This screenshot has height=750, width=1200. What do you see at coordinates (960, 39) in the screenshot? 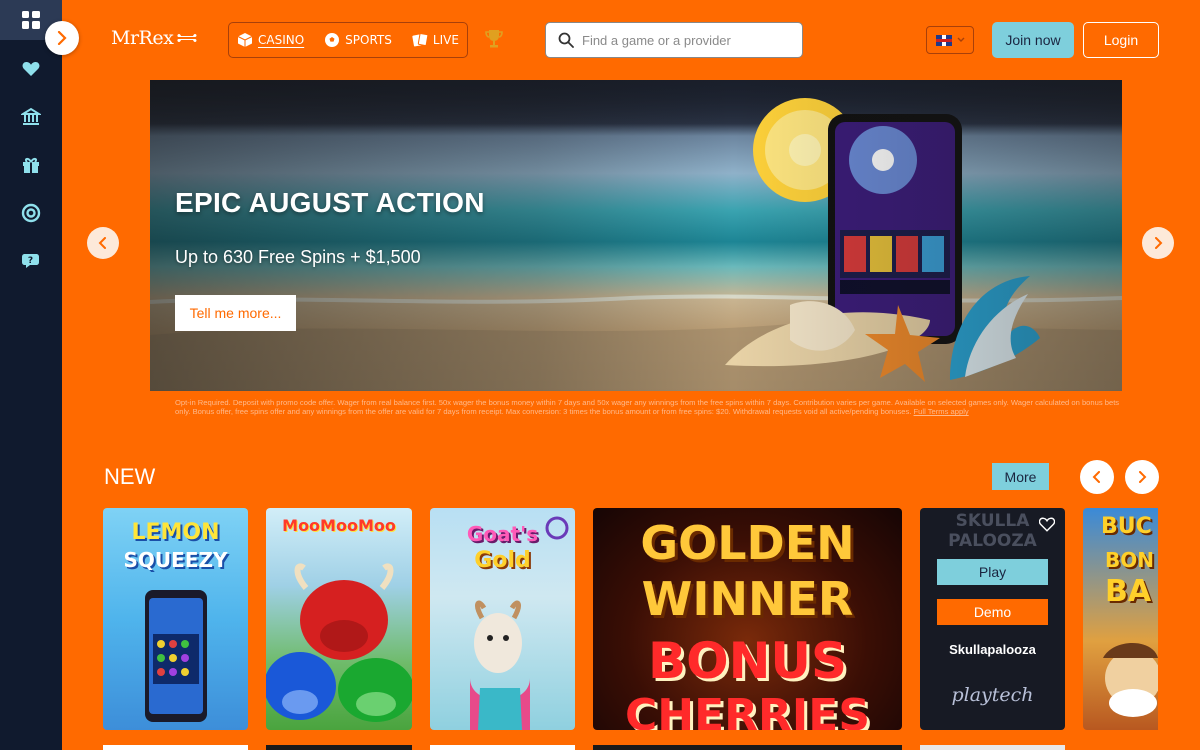
I see `chevron-down-icon` at bounding box center [960, 39].